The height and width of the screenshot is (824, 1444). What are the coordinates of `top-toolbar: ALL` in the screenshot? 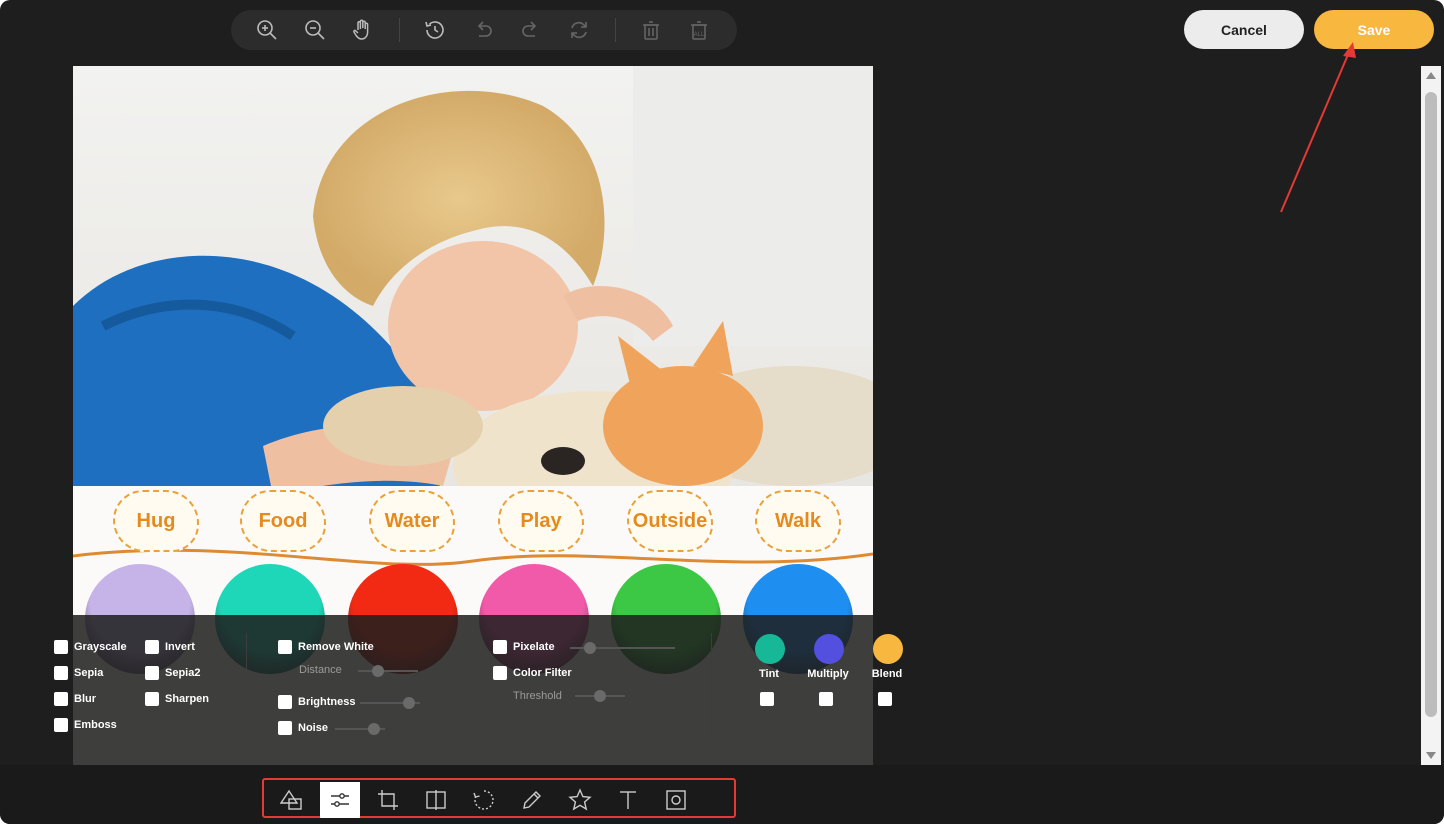 It's located at (484, 30).